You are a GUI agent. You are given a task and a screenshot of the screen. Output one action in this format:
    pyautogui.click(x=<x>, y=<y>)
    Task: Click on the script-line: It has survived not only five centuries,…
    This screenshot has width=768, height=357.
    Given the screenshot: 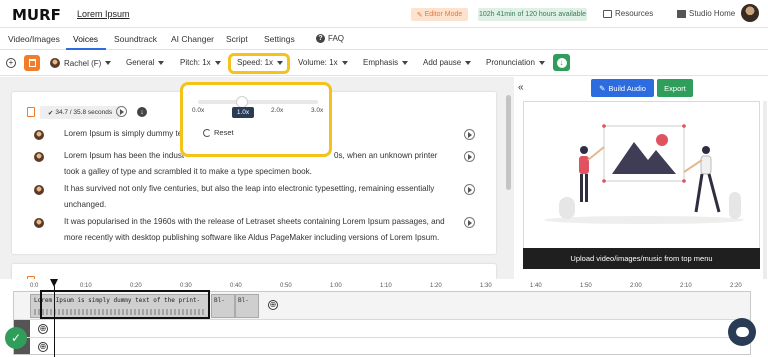 What is the action you would take?
    pyautogui.click(x=260, y=189)
    